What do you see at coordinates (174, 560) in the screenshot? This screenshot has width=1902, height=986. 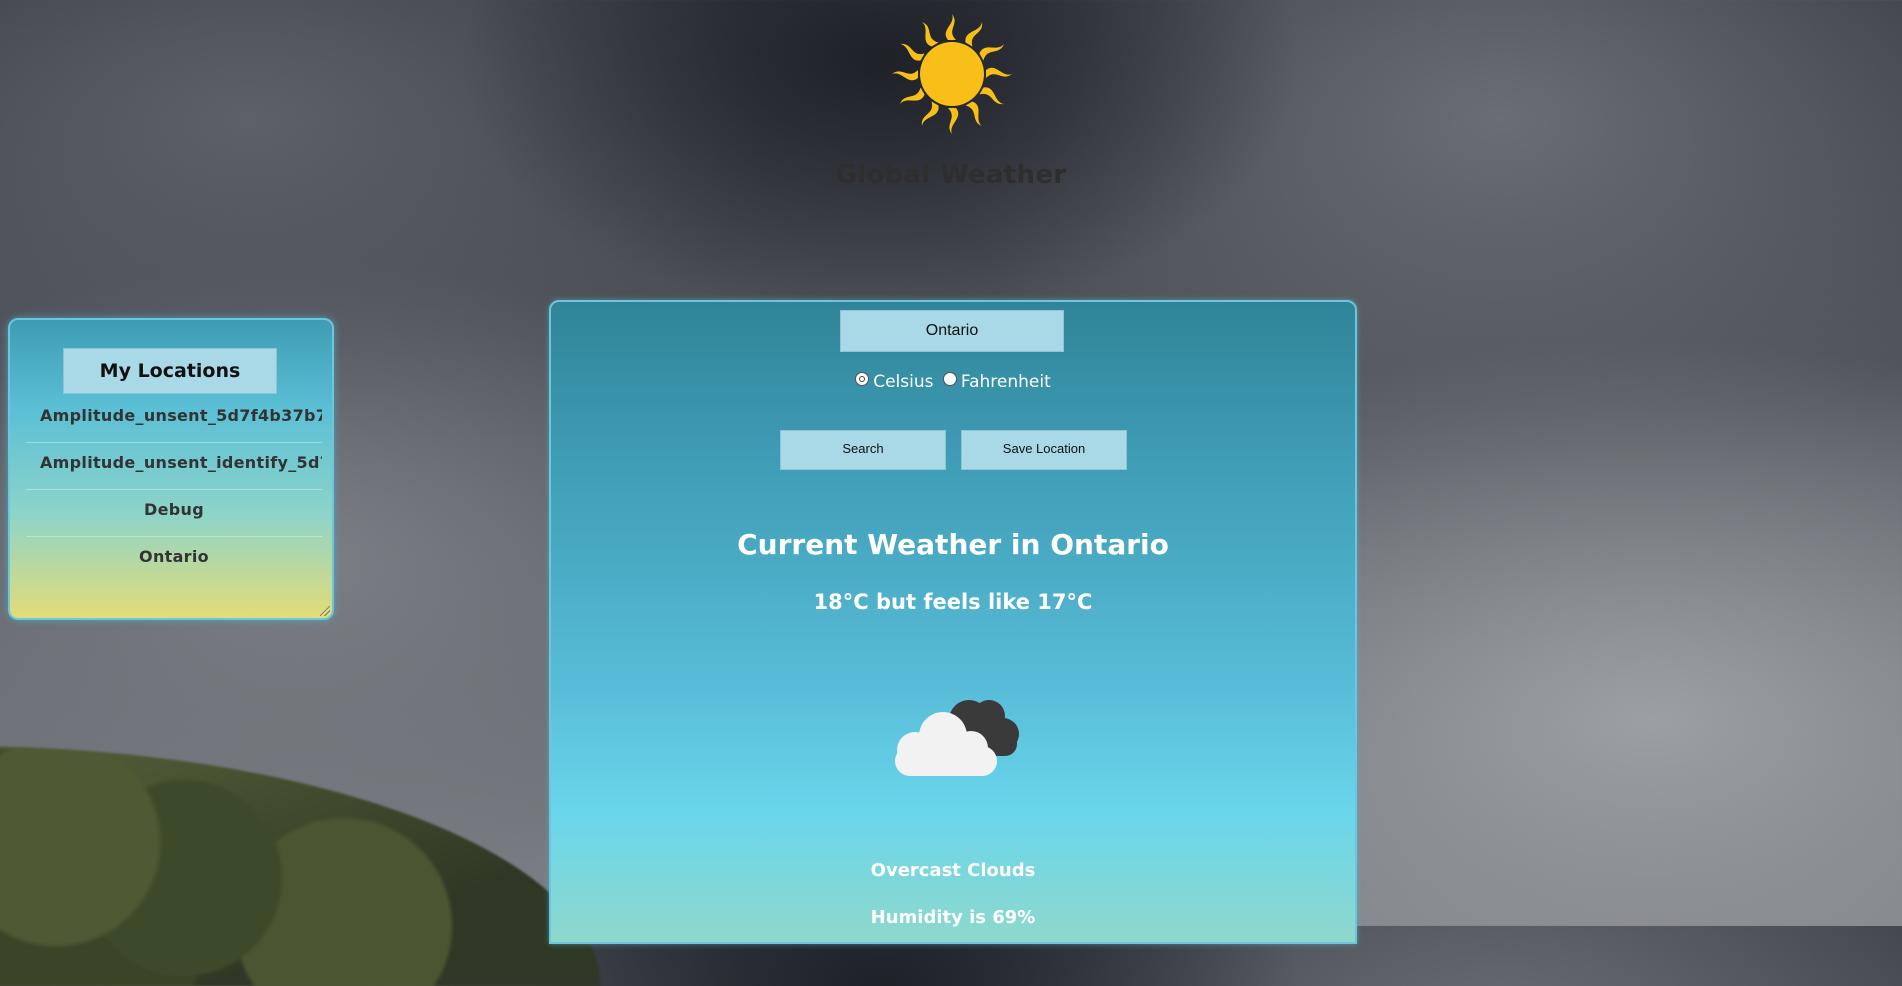 I see `location-item: Ontario` at bounding box center [174, 560].